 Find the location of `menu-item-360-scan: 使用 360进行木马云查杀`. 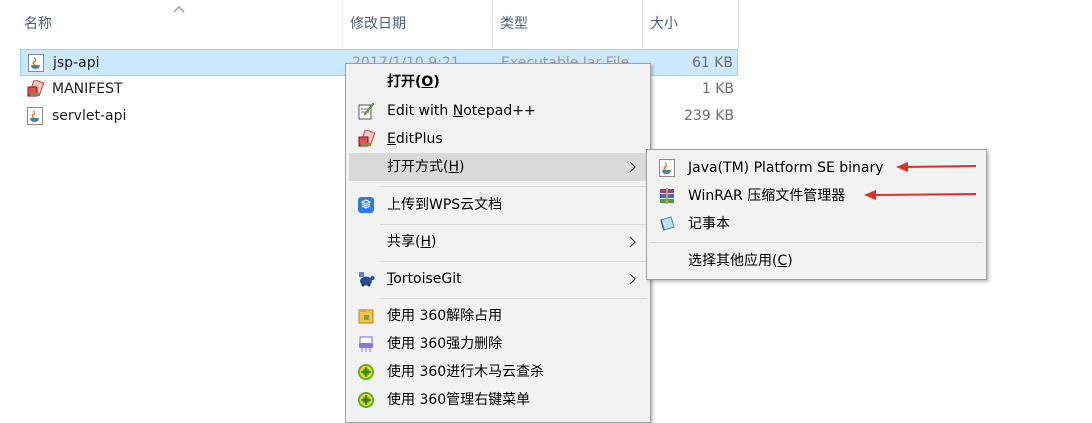

menu-item-360-scan: 使用 360进行木马云查杀 is located at coordinates (498, 372).